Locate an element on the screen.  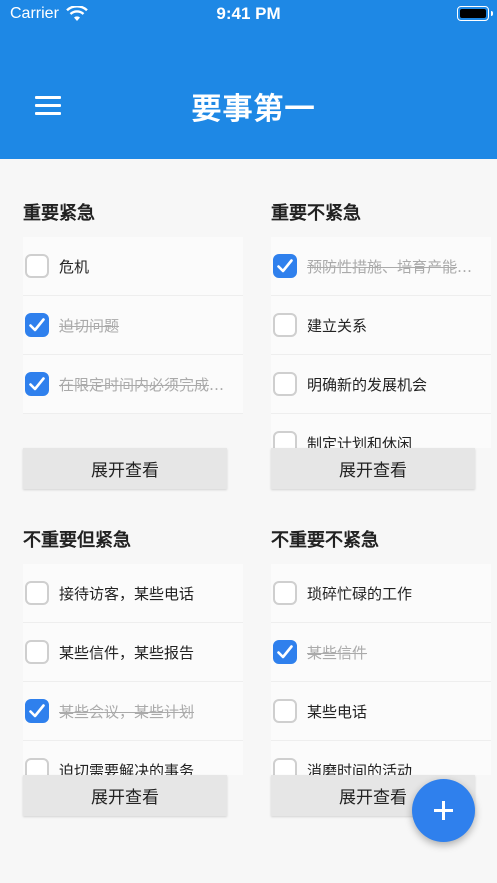
task-item: 在限定时间内必须完成的任务 is located at coordinates (133, 384).